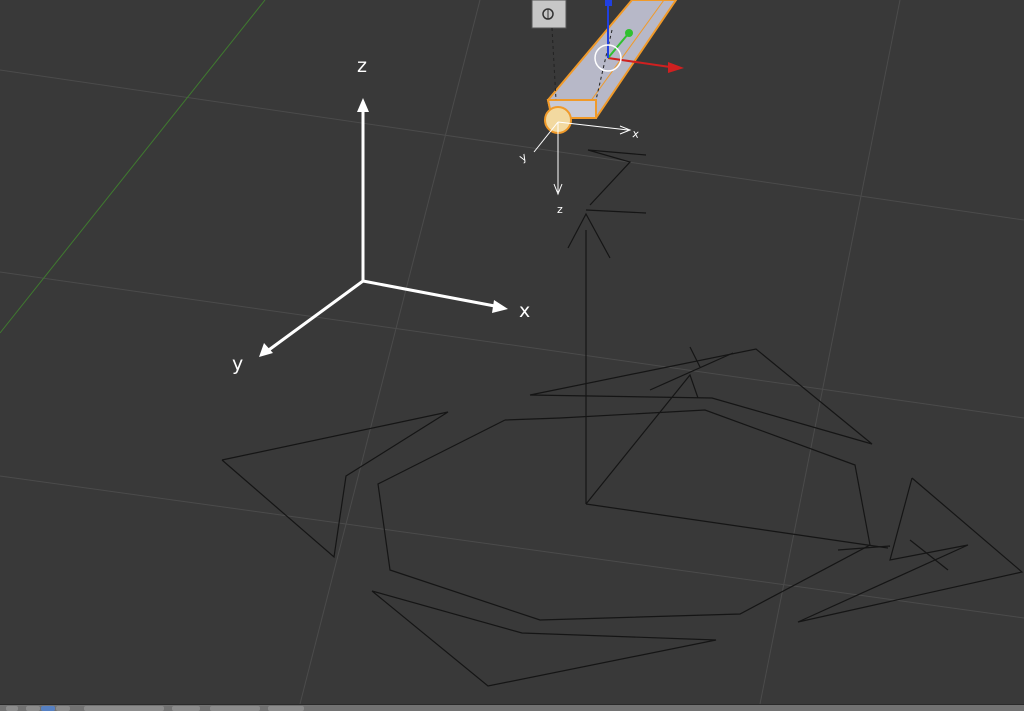 The image size is (1024, 711). What do you see at coordinates (124, 708) in the screenshot?
I see `pivot-dropdown` at bounding box center [124, 708].